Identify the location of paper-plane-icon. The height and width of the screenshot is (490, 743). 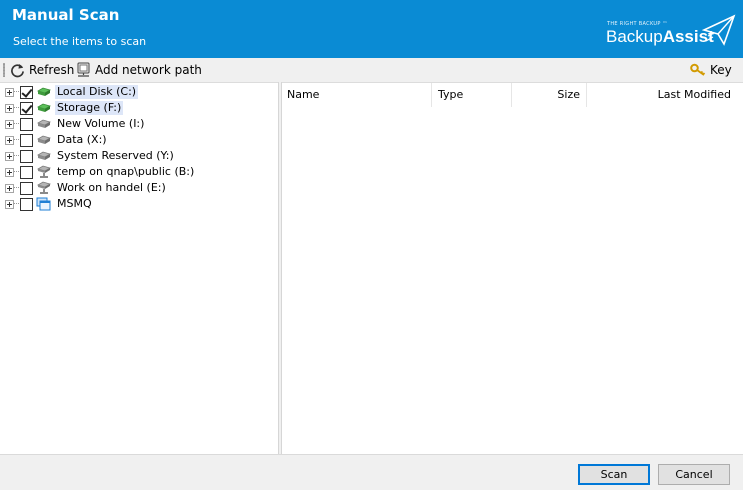
(719, 30).